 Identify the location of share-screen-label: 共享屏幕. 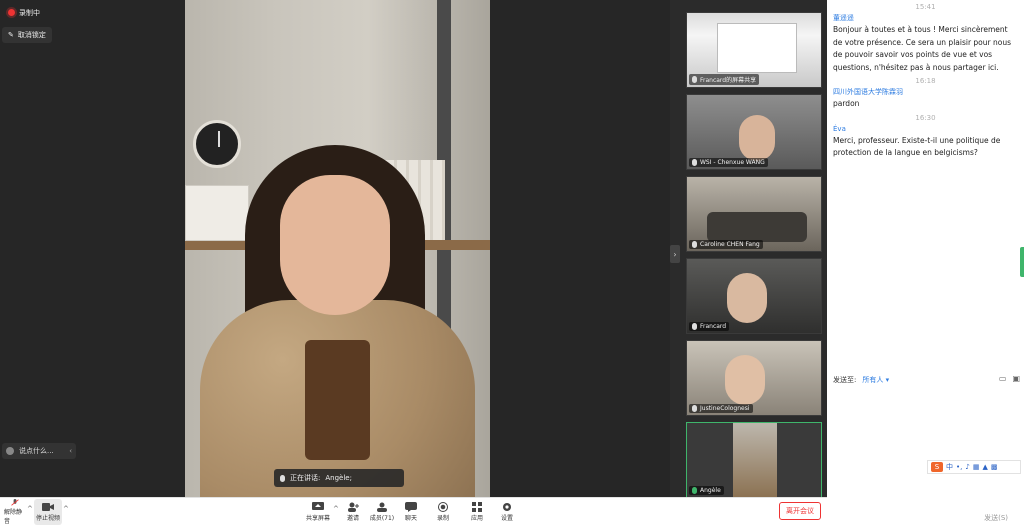
(317, 518).